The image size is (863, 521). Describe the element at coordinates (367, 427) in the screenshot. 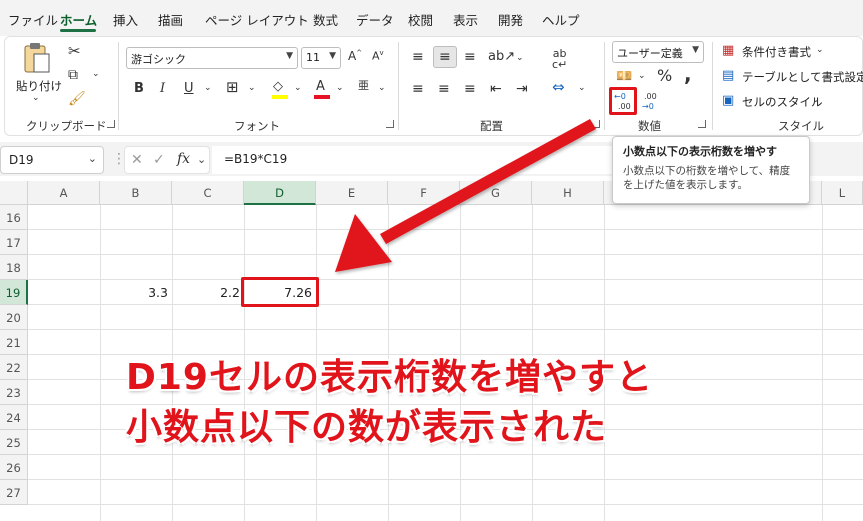

I see `annotation-caption-line2: 小数点以下の数が表示された` at that location.